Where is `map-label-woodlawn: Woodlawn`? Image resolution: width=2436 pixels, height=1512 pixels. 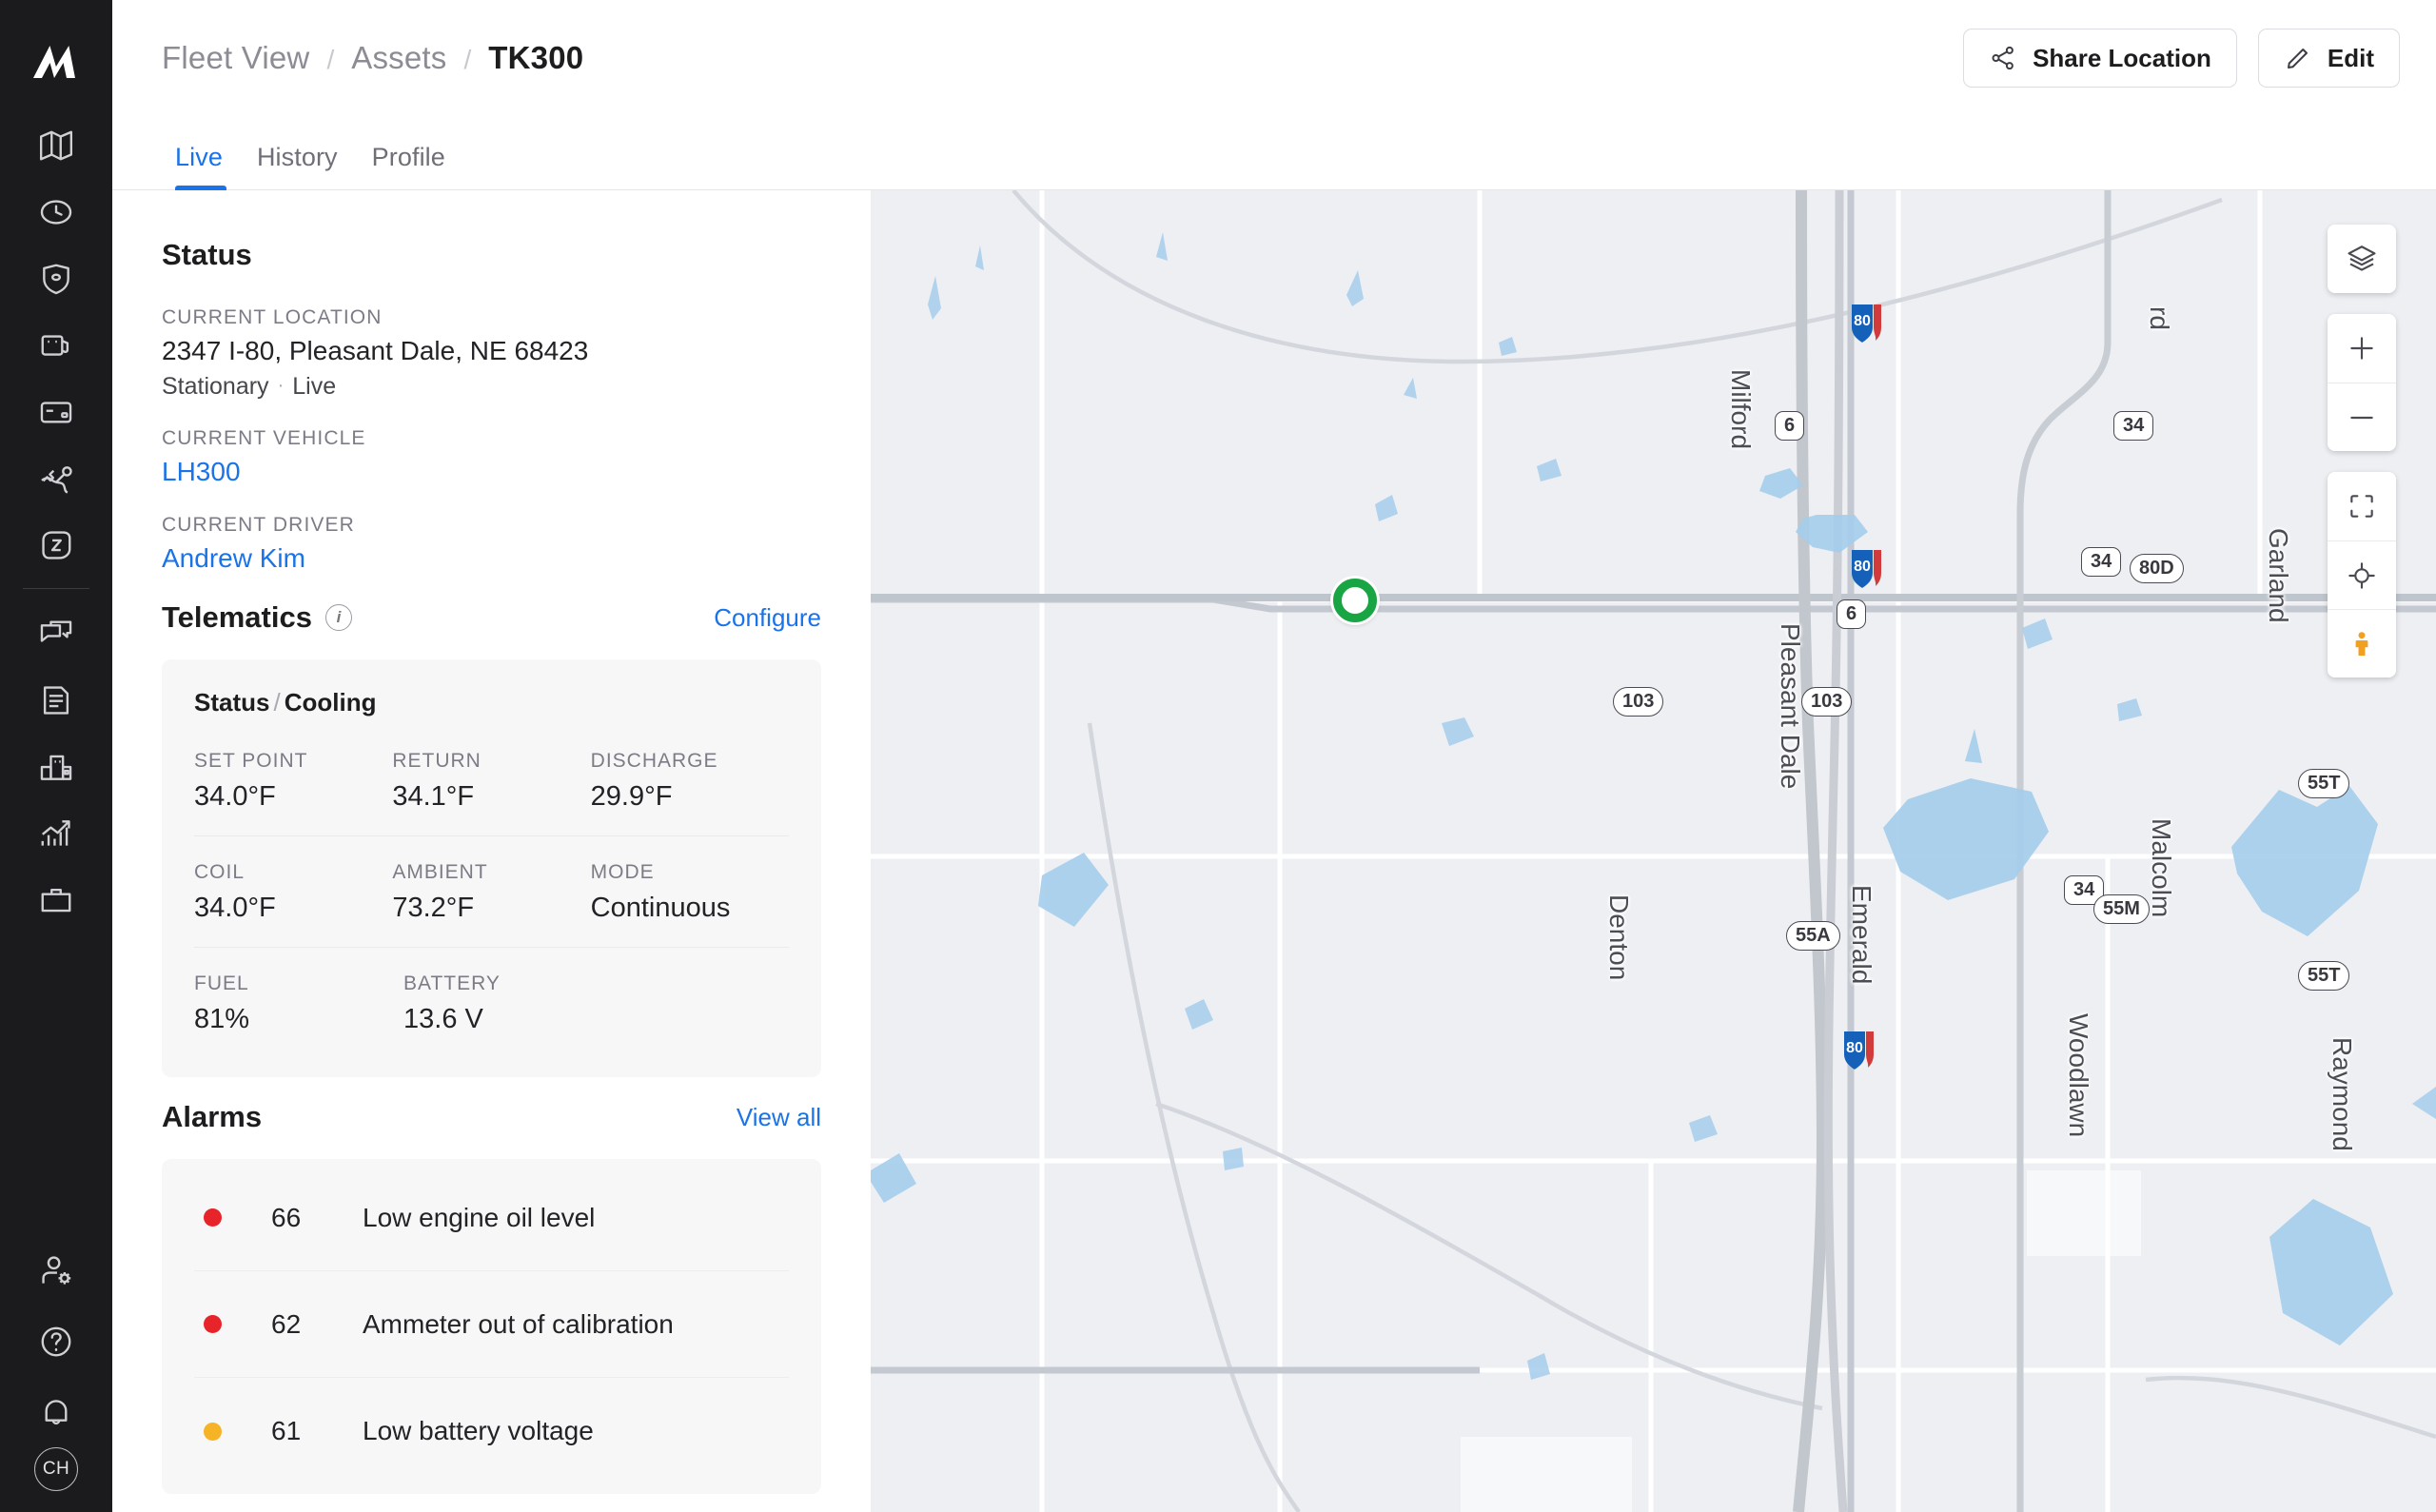
map-label-woodlawn: Woodlawn is located at coordinates (2078, 1075).